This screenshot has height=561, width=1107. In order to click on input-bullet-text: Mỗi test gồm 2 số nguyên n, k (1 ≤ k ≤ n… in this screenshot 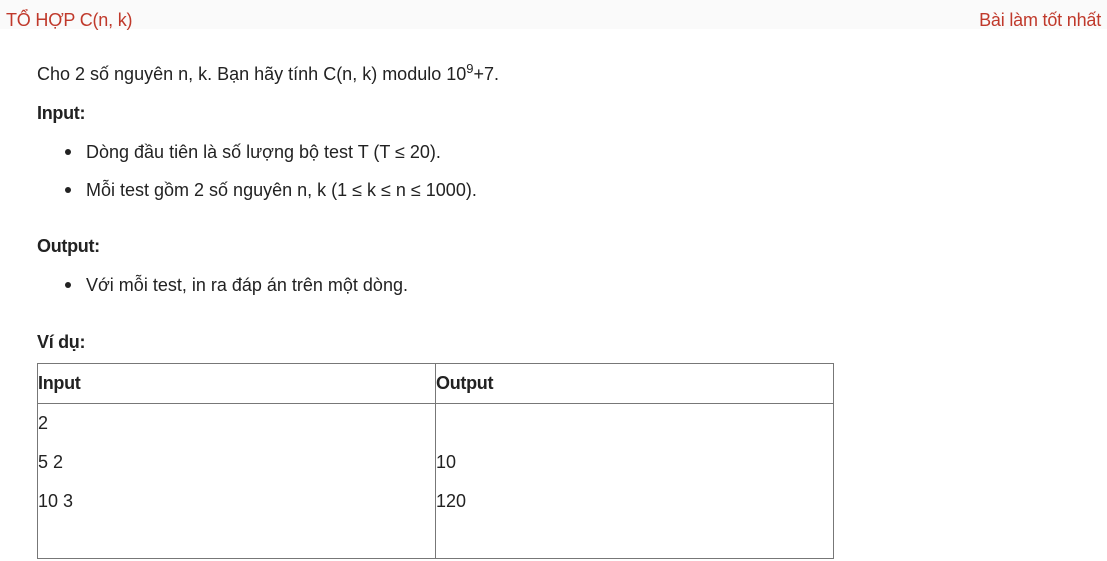, I will do `click(281, 190)`.